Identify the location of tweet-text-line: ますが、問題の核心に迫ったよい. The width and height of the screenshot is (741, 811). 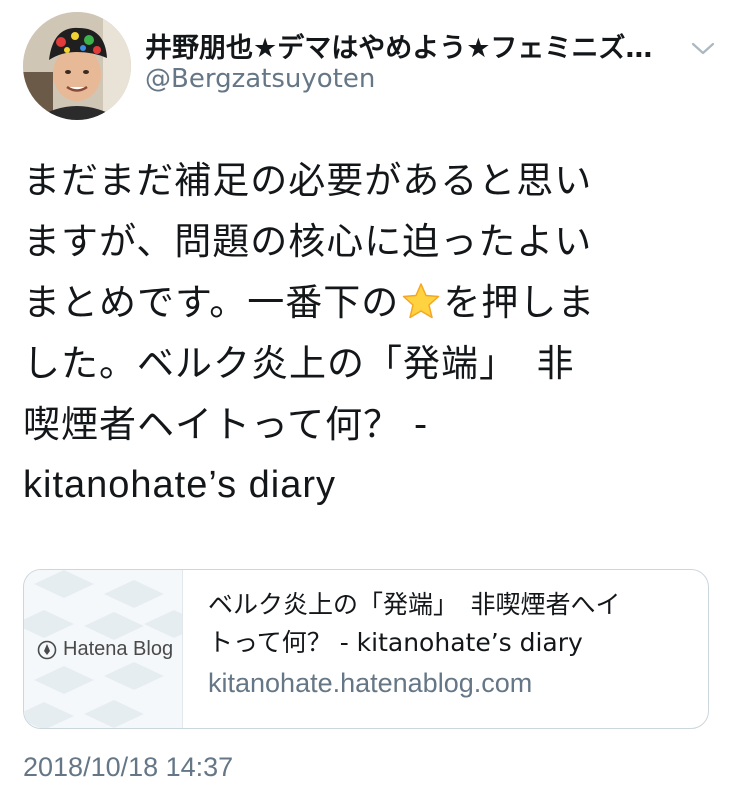
(308, 241).